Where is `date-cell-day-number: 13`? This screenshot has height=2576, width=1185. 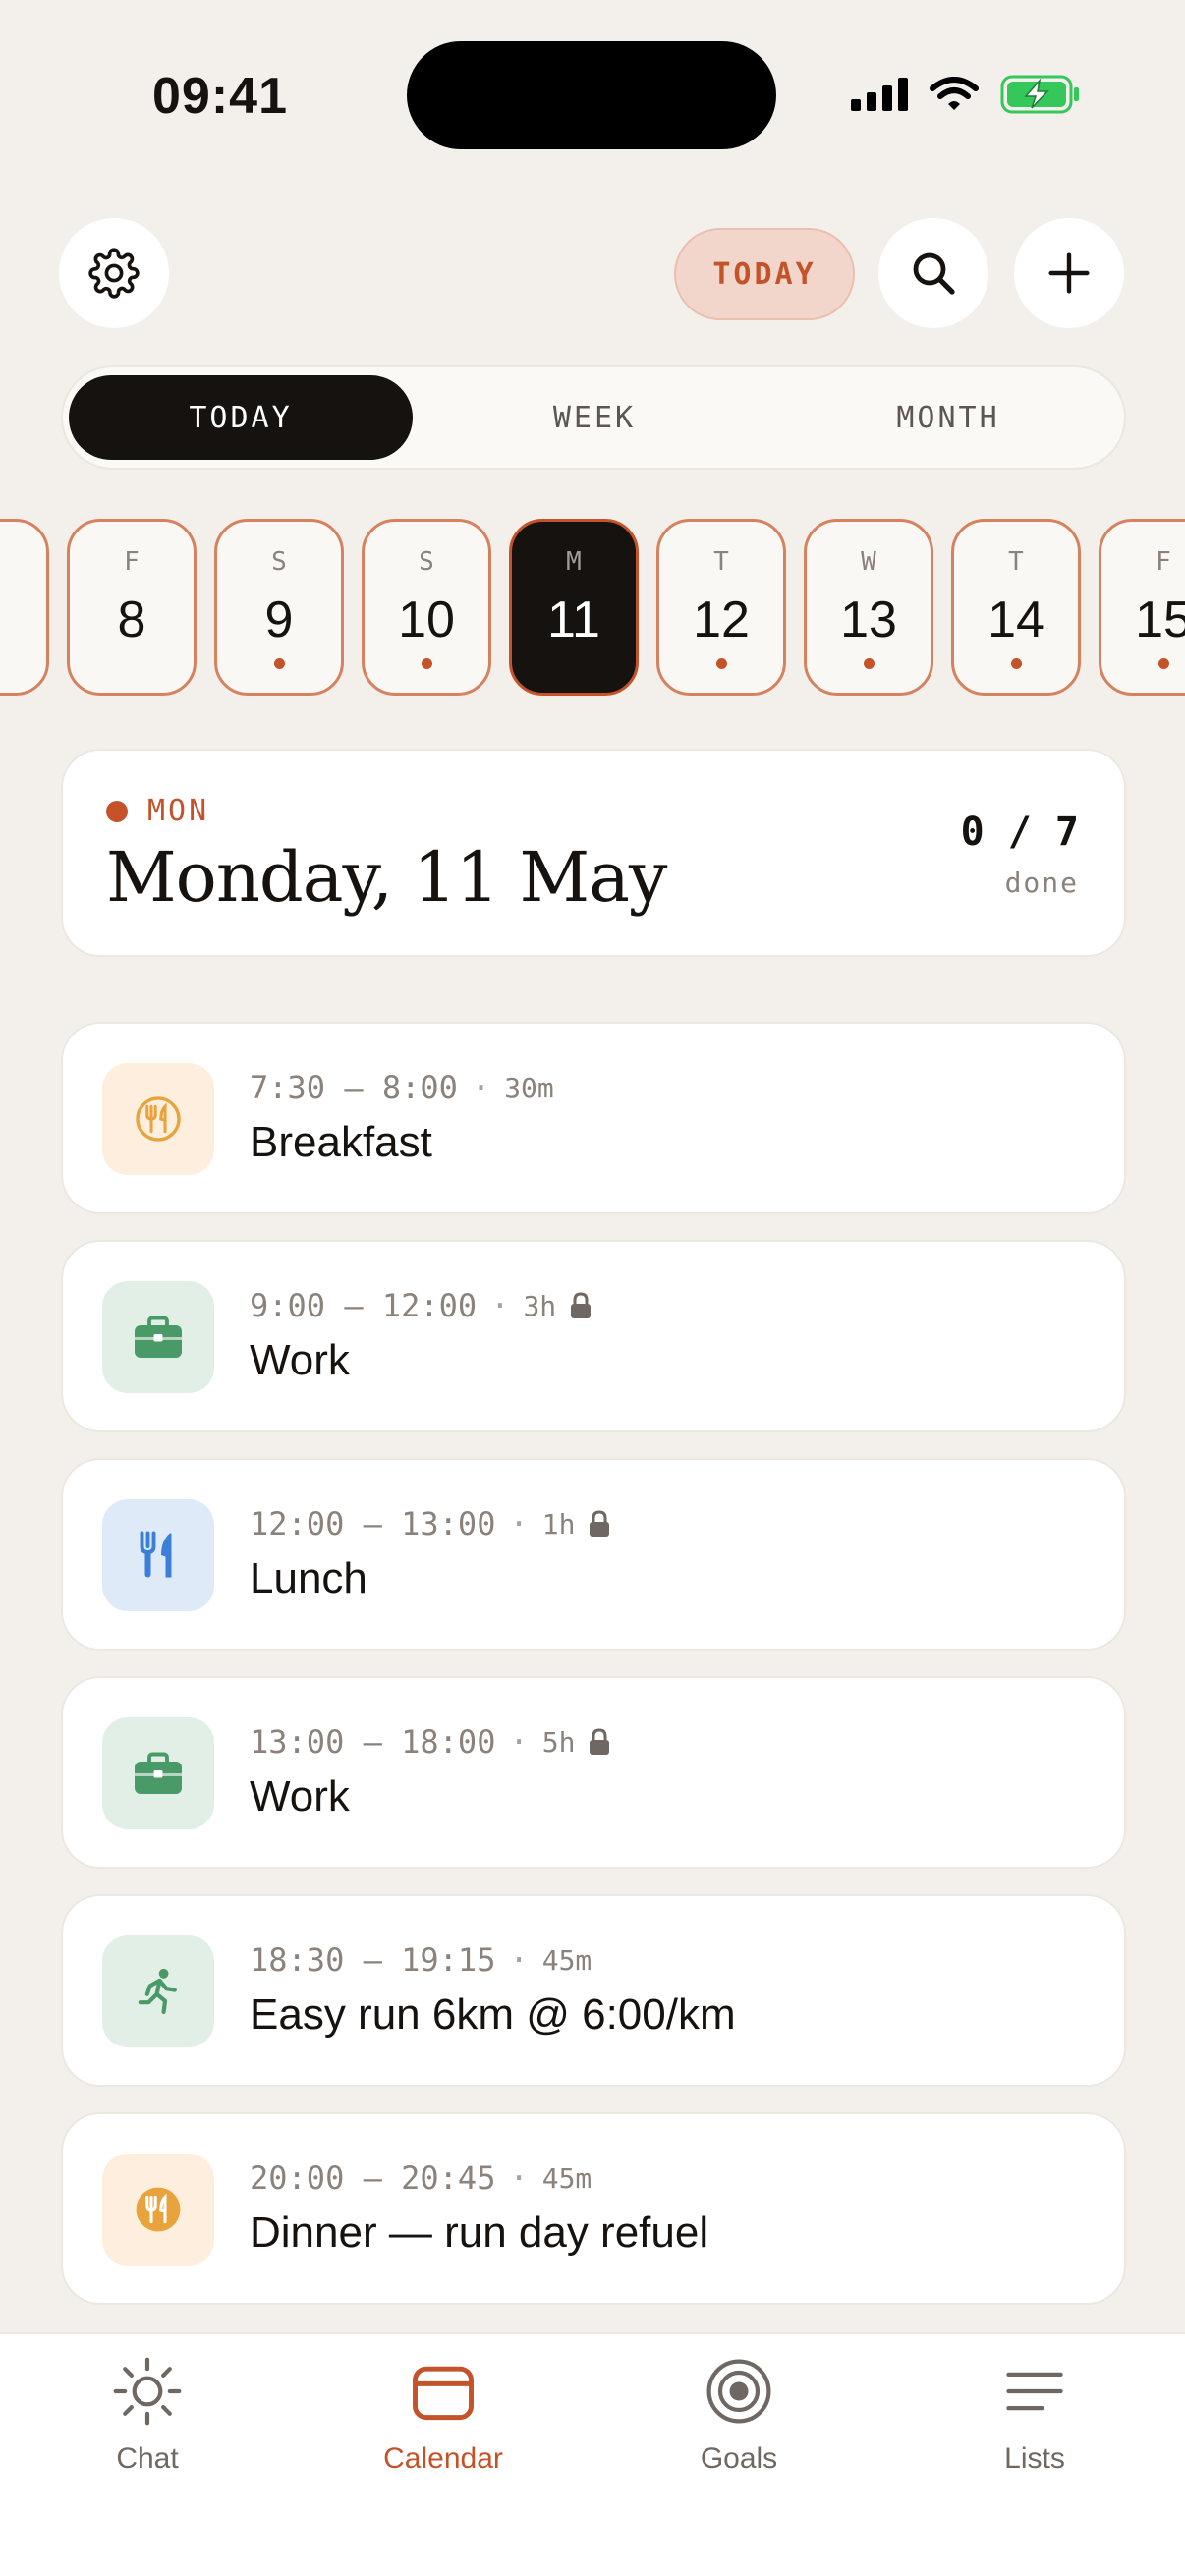 date-cell-day-number: 13 is located at coordinates (869, 619).